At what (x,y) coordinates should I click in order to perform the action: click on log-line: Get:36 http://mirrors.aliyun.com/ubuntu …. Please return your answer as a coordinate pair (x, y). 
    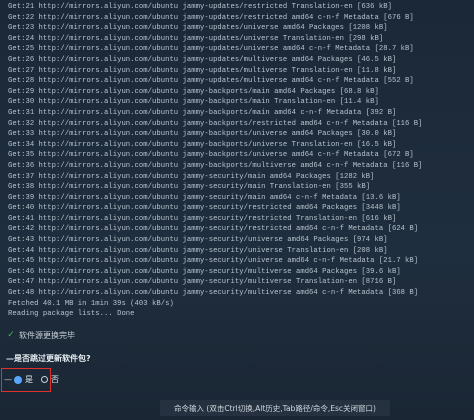
    Looking at the image, I should click on (215, 165).